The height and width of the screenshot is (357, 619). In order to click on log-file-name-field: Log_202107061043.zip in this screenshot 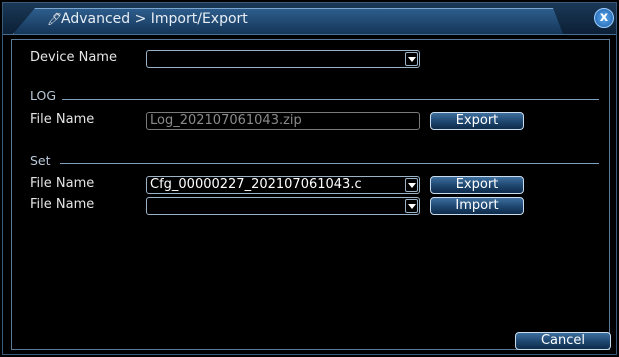, I will do `click(283, 121)`.